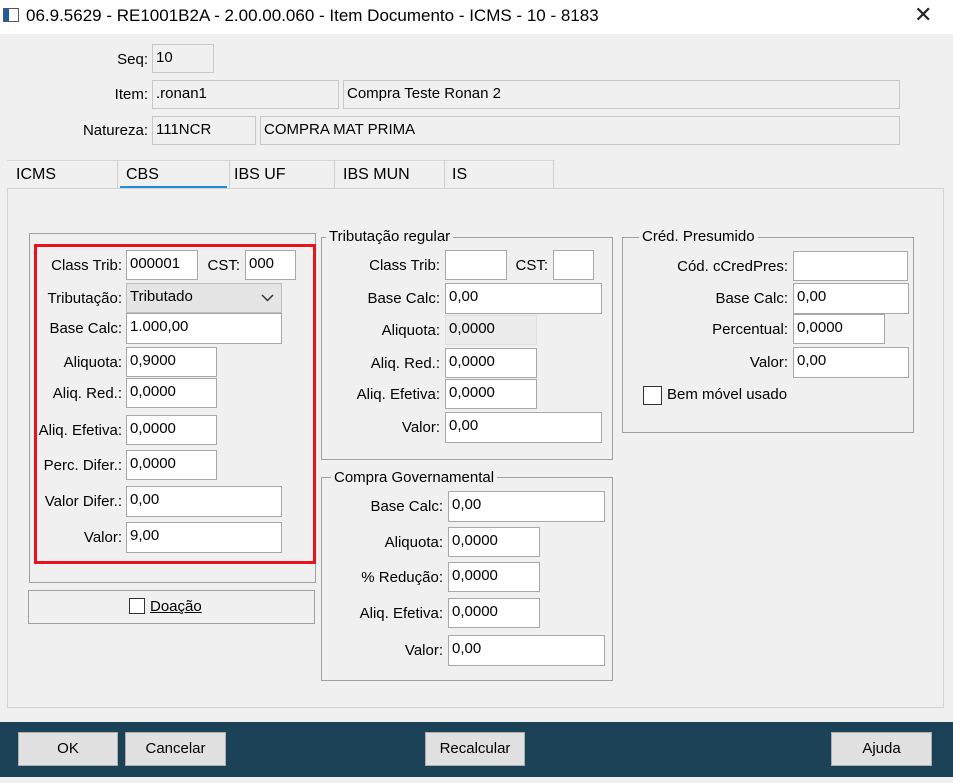 The height and width of the screenshot is (783, 953). Describe the element at coordinates (491, 394) in the screenshot. I see `tr-aliq-efetiva-field: 0,0000` at that location.